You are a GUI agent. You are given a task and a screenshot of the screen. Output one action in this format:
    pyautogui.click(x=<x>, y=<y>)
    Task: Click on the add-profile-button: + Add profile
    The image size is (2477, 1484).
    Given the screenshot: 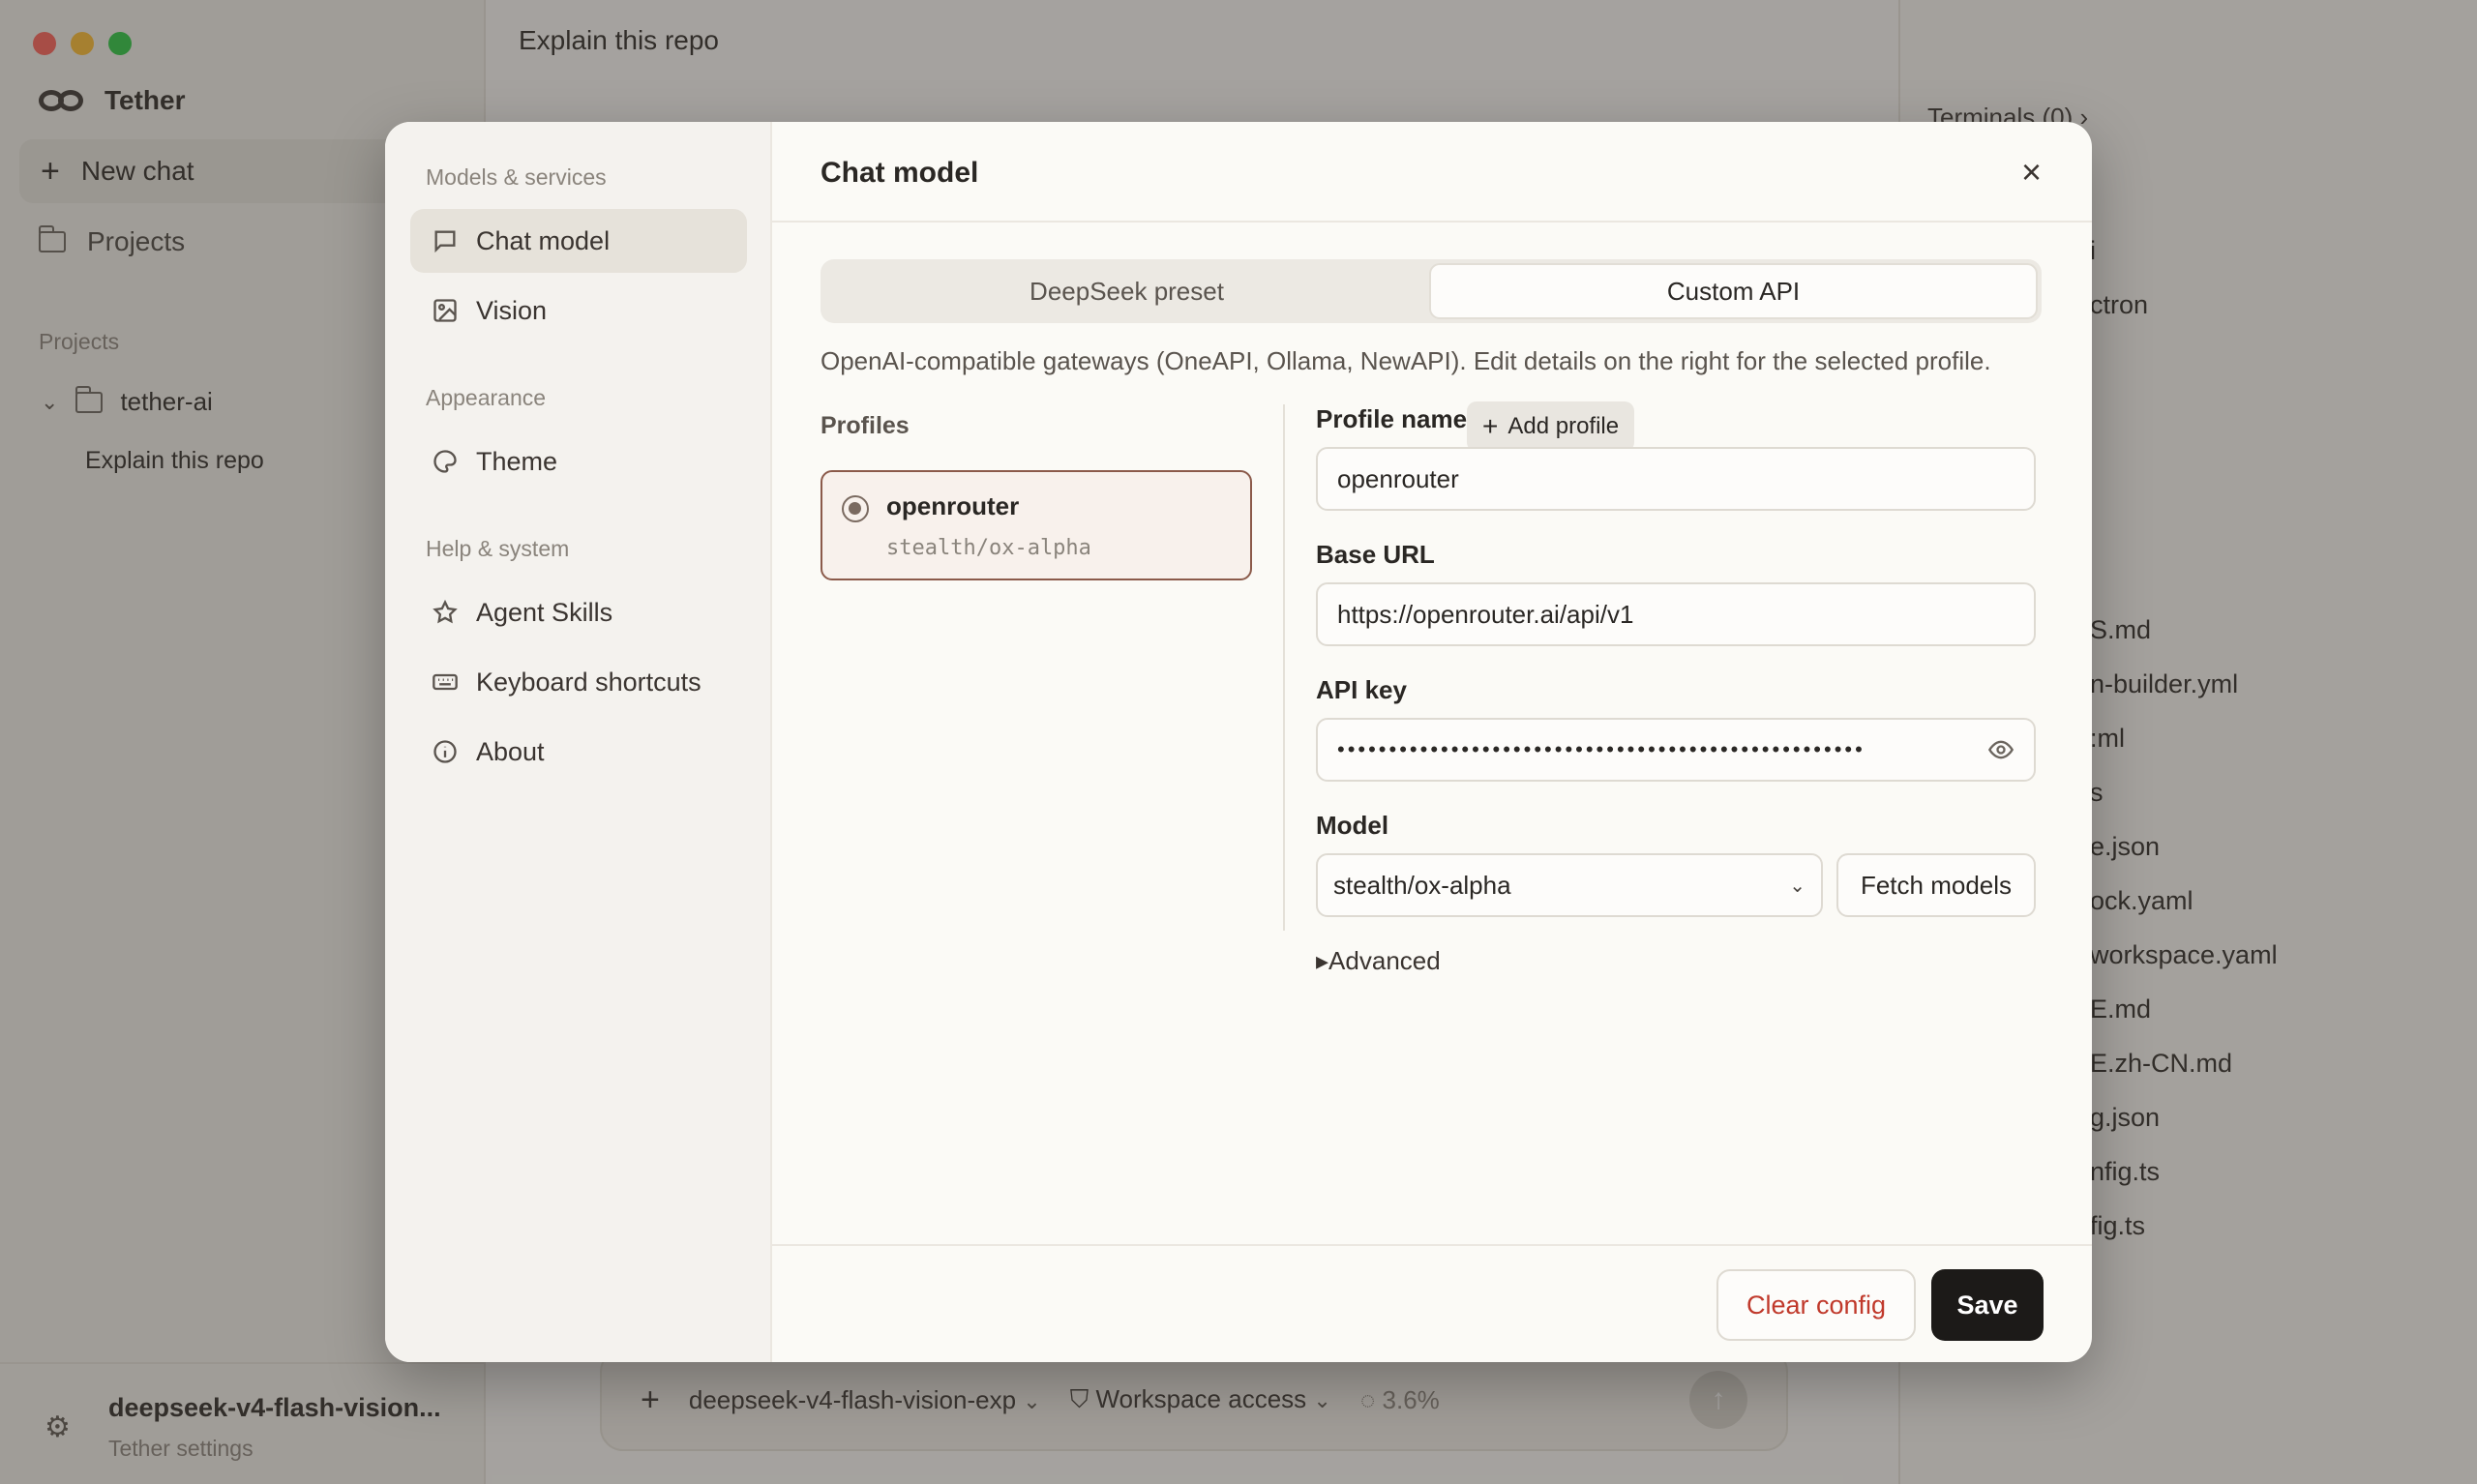 What is the action you would take?
    pyautogui.click(x=1551, y=426)
    